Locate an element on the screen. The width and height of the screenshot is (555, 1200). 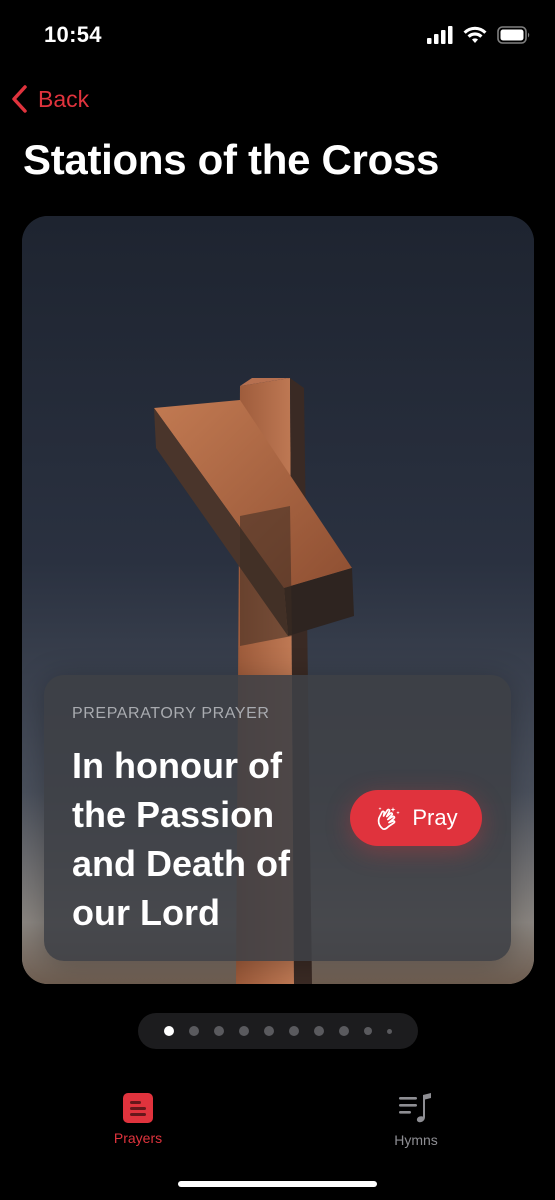
page-indicator is located at coordinates (278, 1031).